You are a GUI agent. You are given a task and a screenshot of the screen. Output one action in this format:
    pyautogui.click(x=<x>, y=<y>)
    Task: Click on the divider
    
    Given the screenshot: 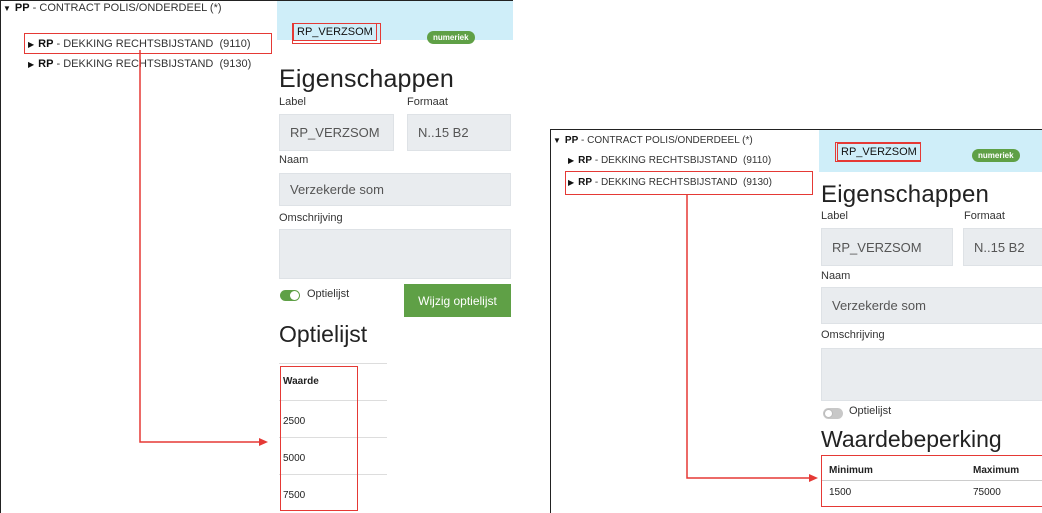 What is the action you would take?
    pyautogui.click(x=333, y=363)
    